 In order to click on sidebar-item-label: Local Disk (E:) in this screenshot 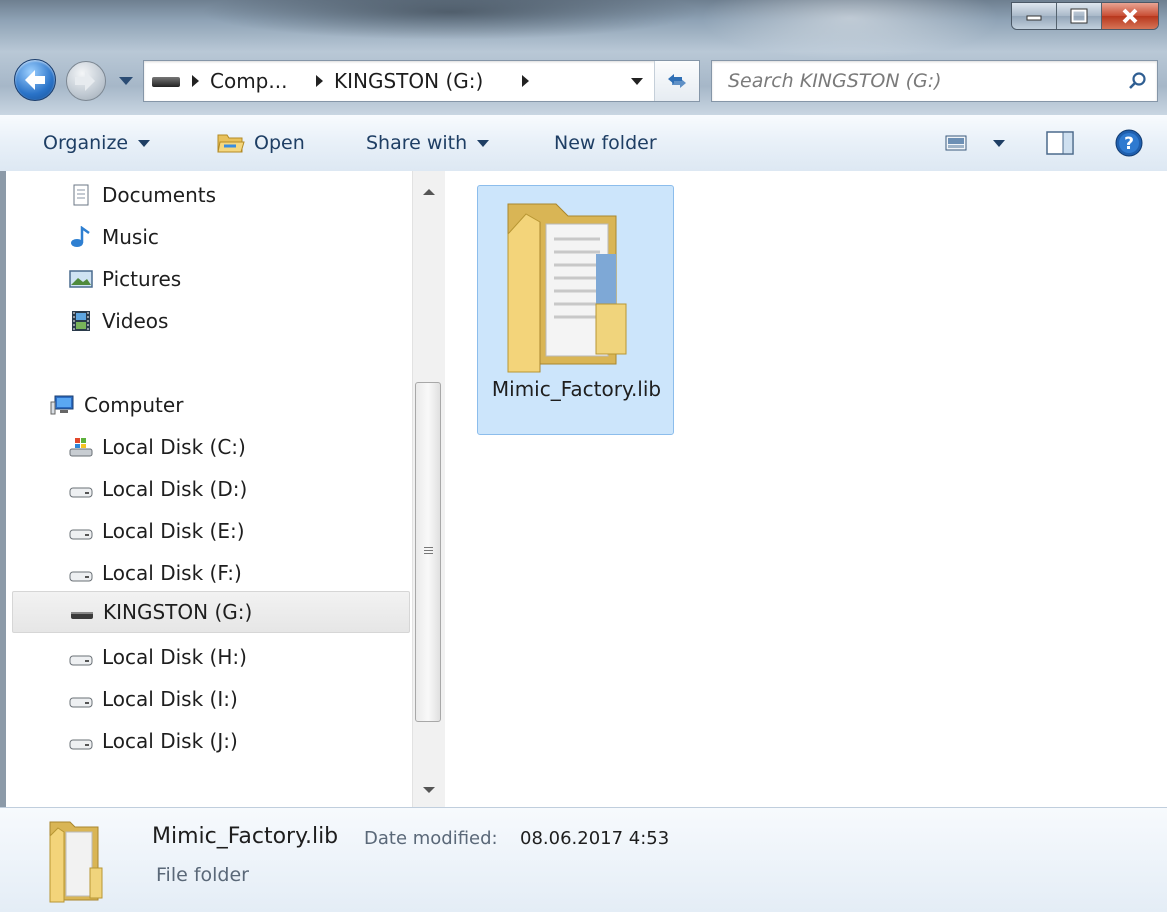, I will do `click(173, 531)`.